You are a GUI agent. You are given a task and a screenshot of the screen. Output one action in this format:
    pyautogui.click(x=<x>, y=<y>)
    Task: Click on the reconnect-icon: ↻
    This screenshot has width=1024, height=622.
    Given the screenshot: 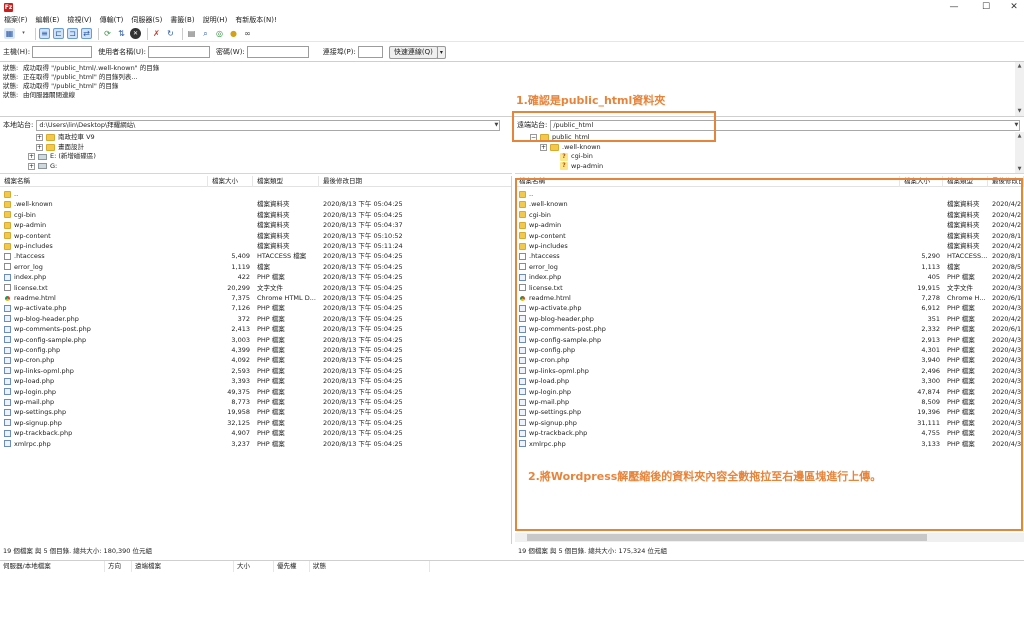 What is the action you would take?
    pyautogui.click(x=170, y=33)
    